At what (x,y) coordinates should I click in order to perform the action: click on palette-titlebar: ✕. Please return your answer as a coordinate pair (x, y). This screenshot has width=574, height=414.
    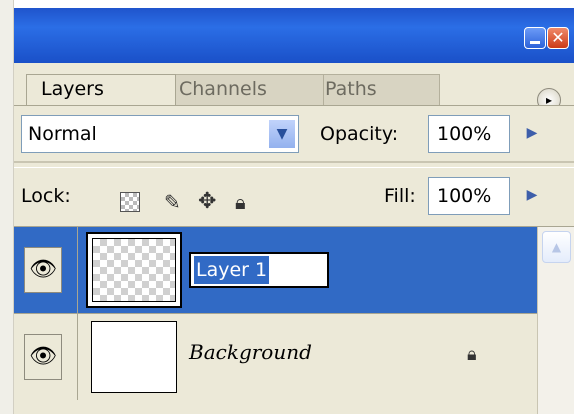
    Looking at the image, I should click on (294, 35).